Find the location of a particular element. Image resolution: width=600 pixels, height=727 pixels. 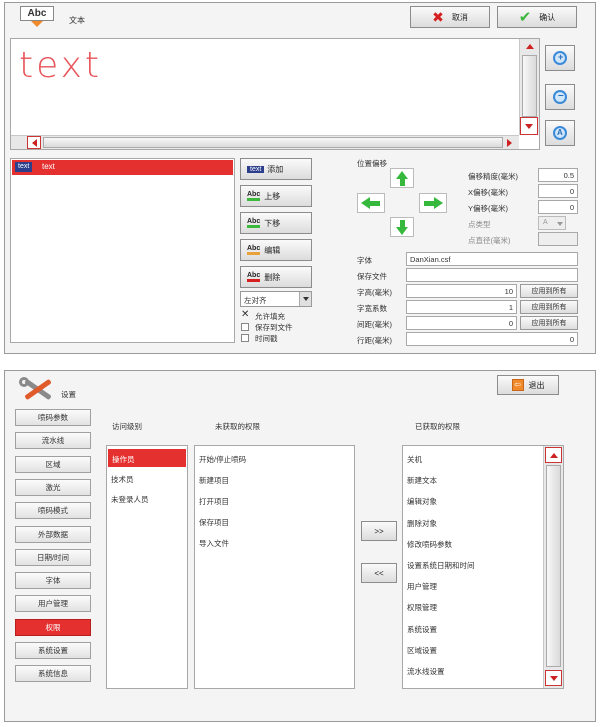

list-item: 打开项目 is located at coordinates (214, 501).